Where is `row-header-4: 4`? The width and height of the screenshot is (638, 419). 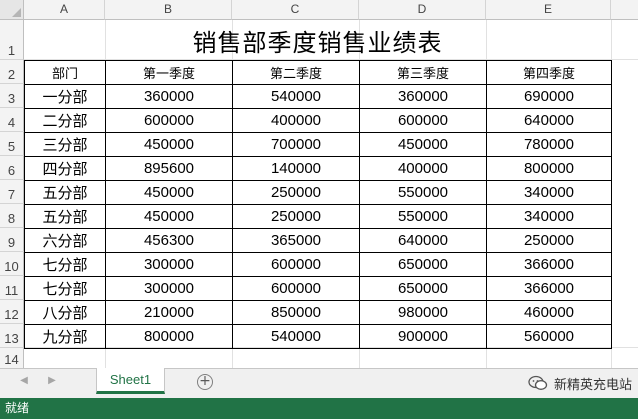 row-header-4: 4 is located at coordinates (12, 120).